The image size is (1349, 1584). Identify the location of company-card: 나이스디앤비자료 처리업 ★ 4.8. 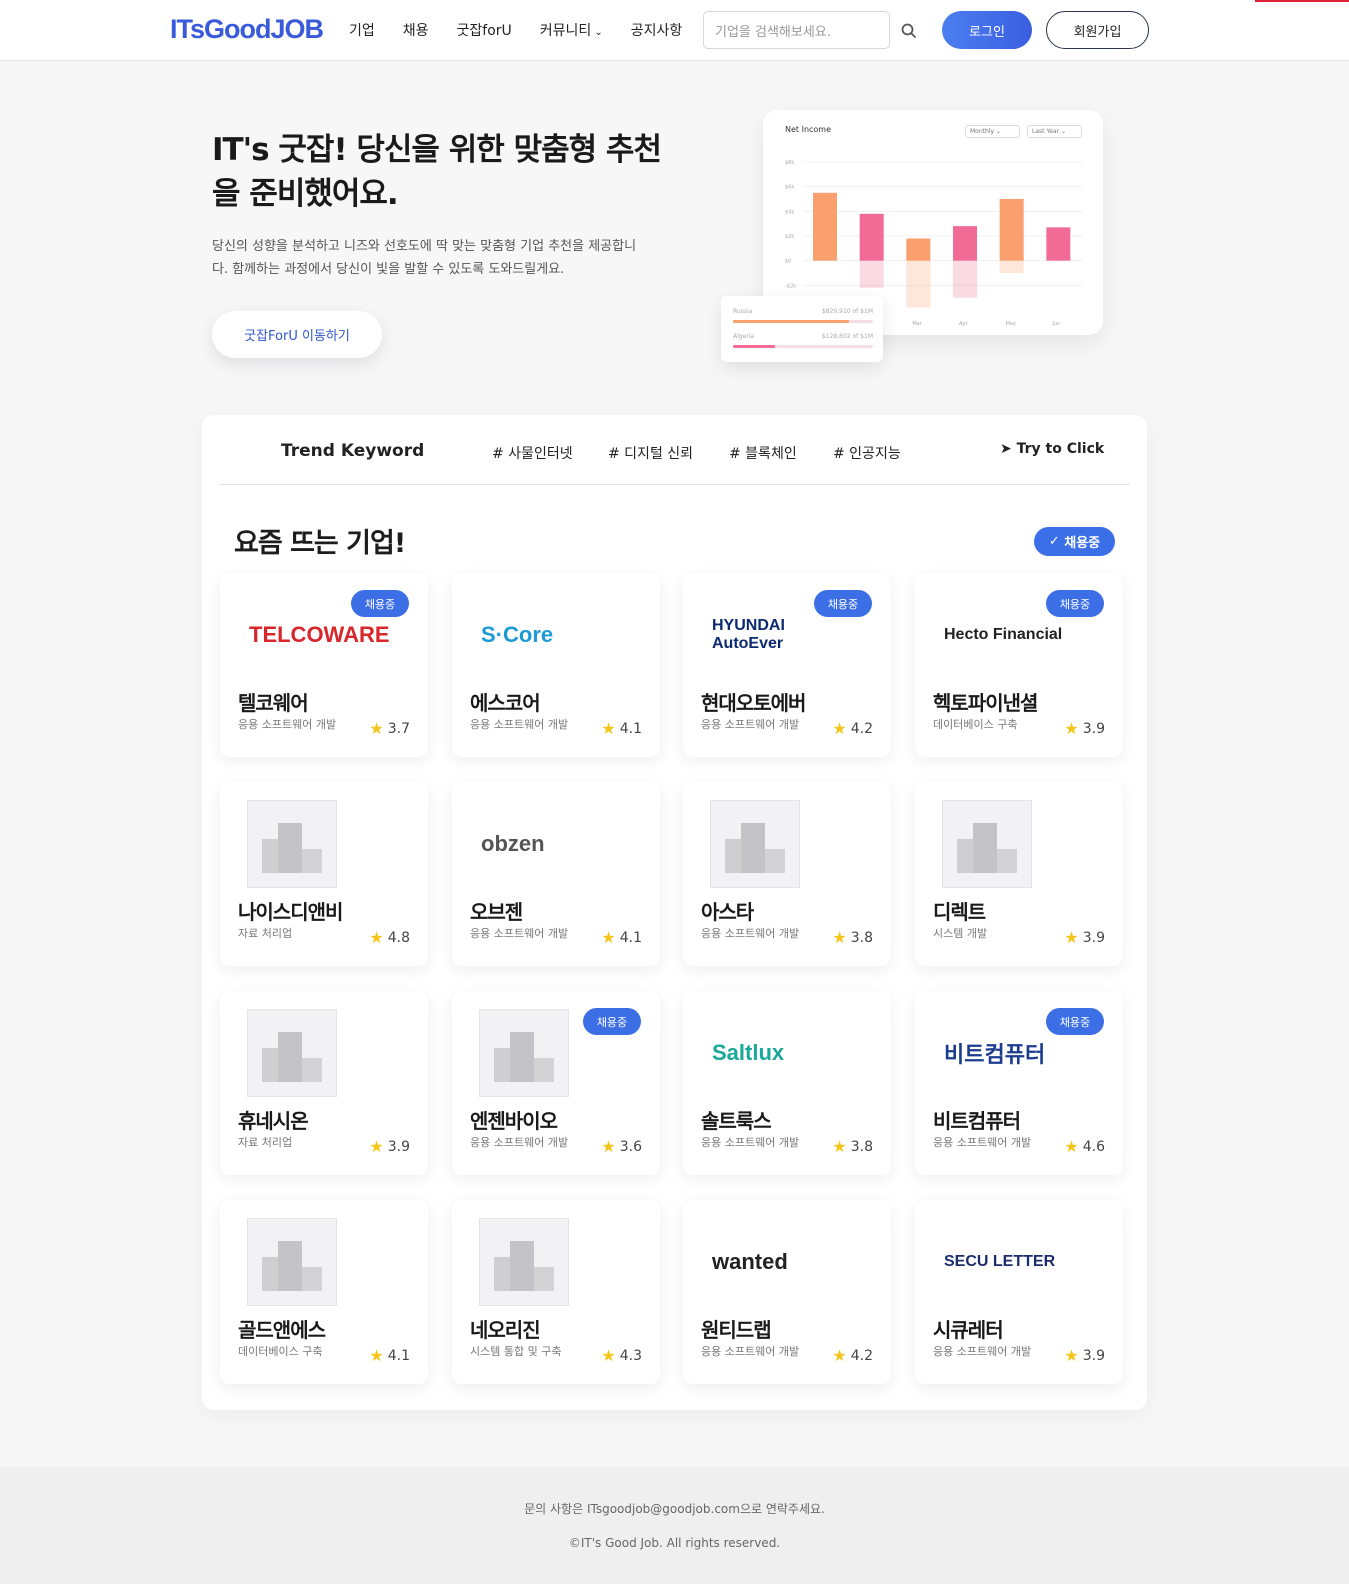
(324, 874).